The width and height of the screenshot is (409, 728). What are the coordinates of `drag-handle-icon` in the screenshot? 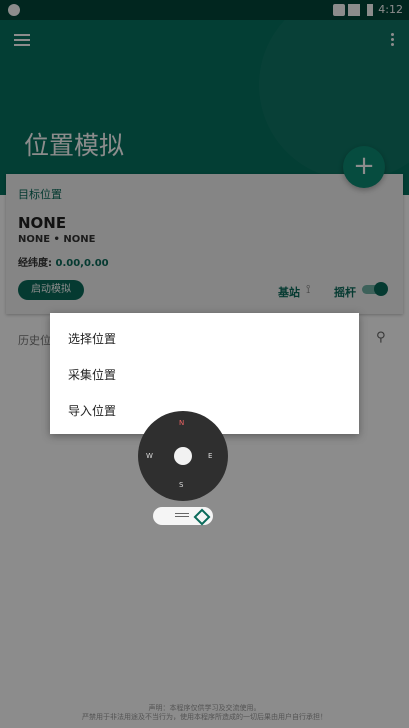 It's located at (182, 516).